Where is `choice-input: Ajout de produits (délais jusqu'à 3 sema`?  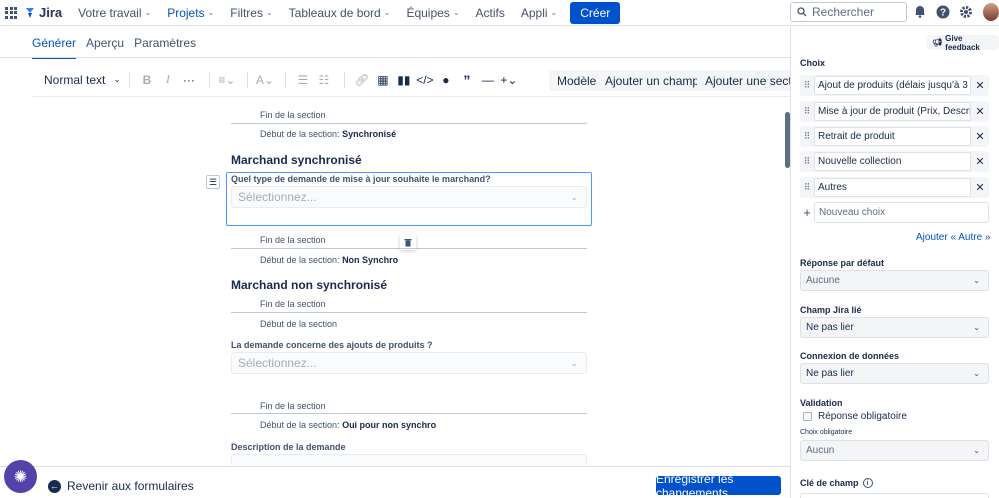
choice-input: Ajout de produits (délais jusqu'à 3 sema is located at coordinates (892, 85).